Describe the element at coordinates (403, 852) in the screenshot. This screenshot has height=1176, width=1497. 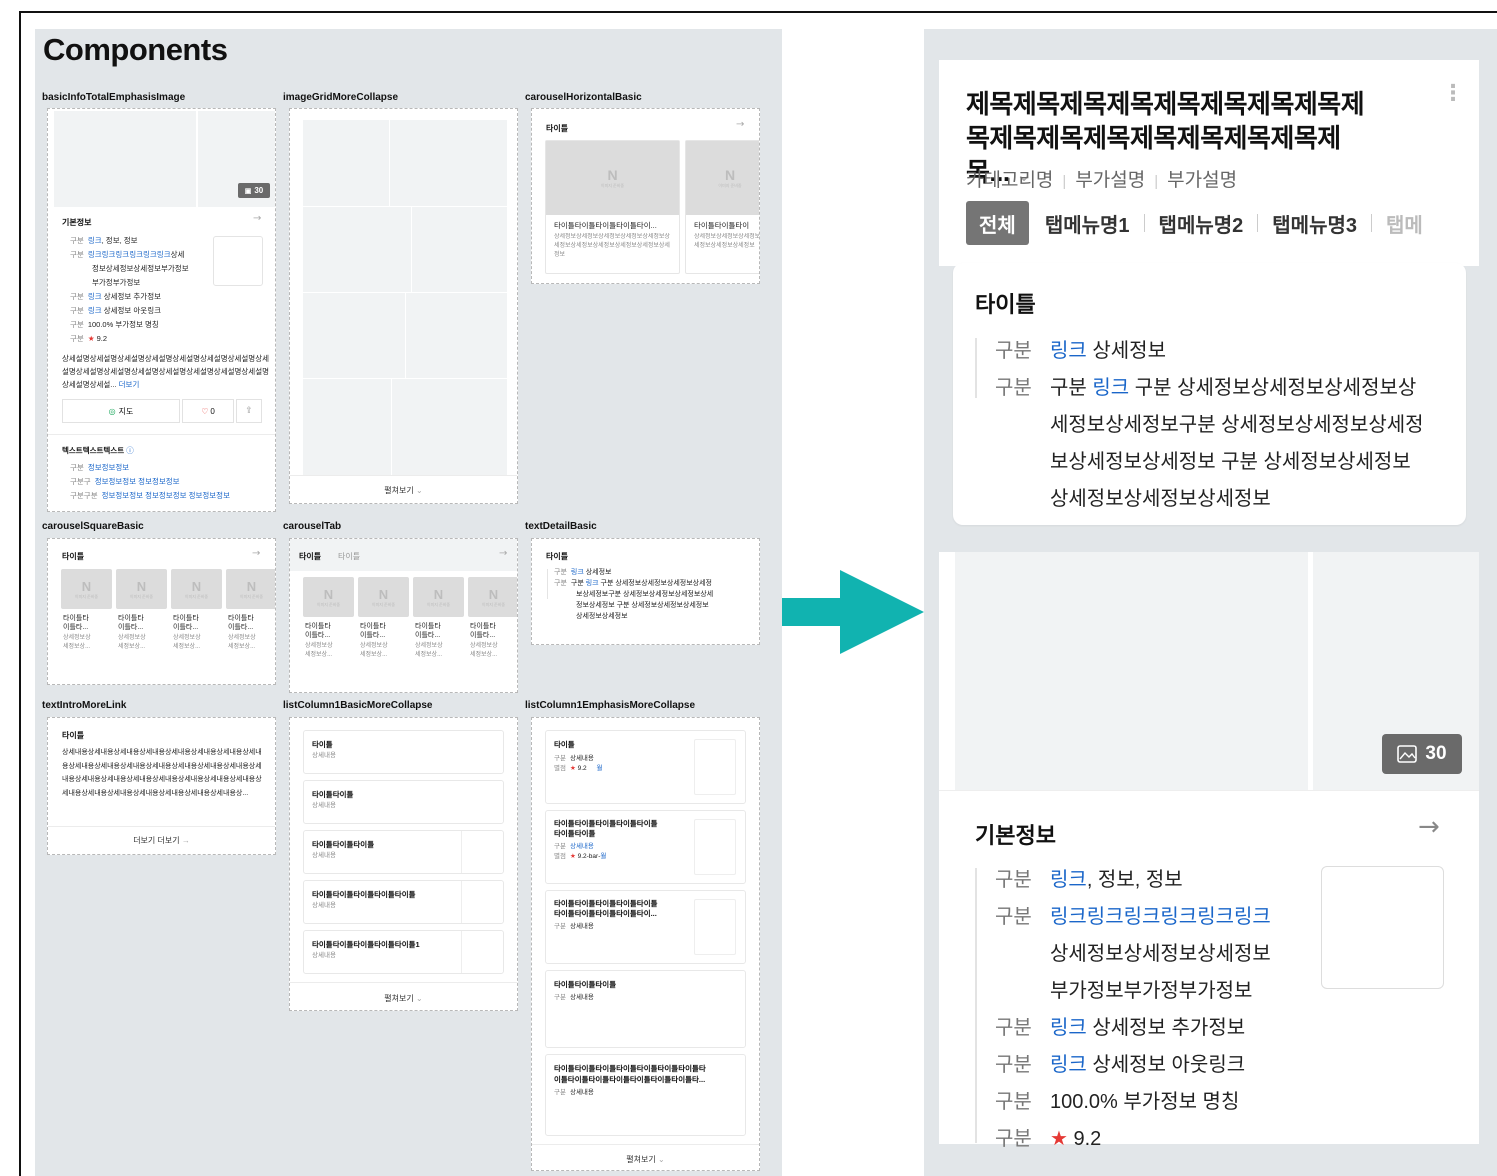
I see `list-item: 타이틀타이틀타이틀 상세내용` at that location.